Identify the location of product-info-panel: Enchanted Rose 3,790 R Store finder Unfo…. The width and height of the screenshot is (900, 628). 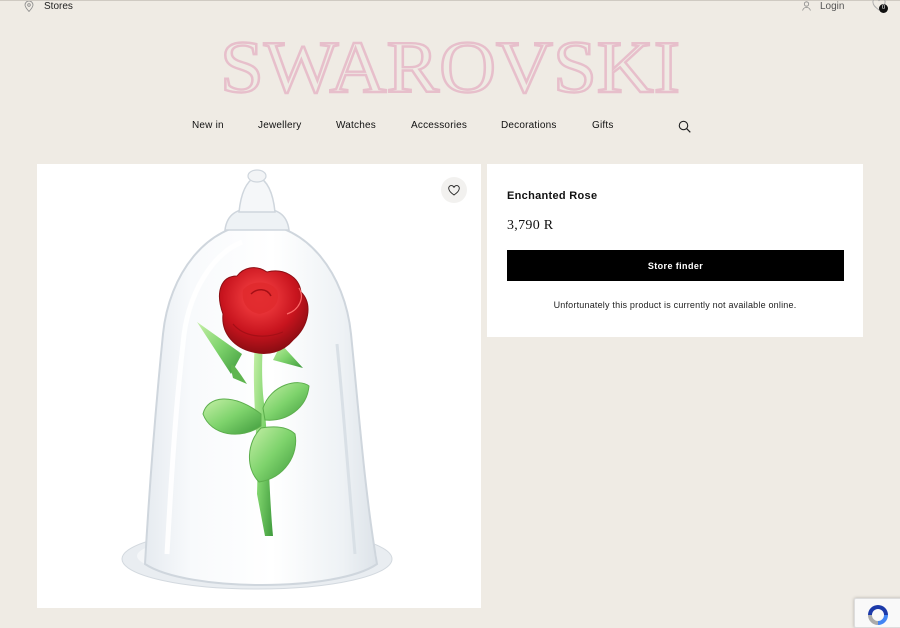
(675, 250).